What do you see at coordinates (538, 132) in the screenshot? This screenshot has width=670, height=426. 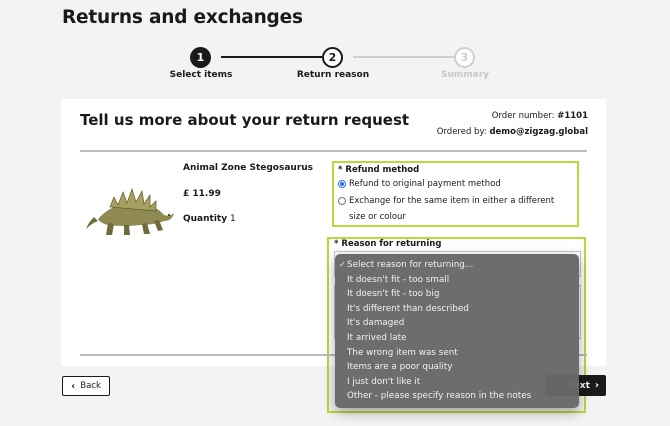 I see `ordered-by-value: demo@zigzag.global` at bounding box center [538, 132].